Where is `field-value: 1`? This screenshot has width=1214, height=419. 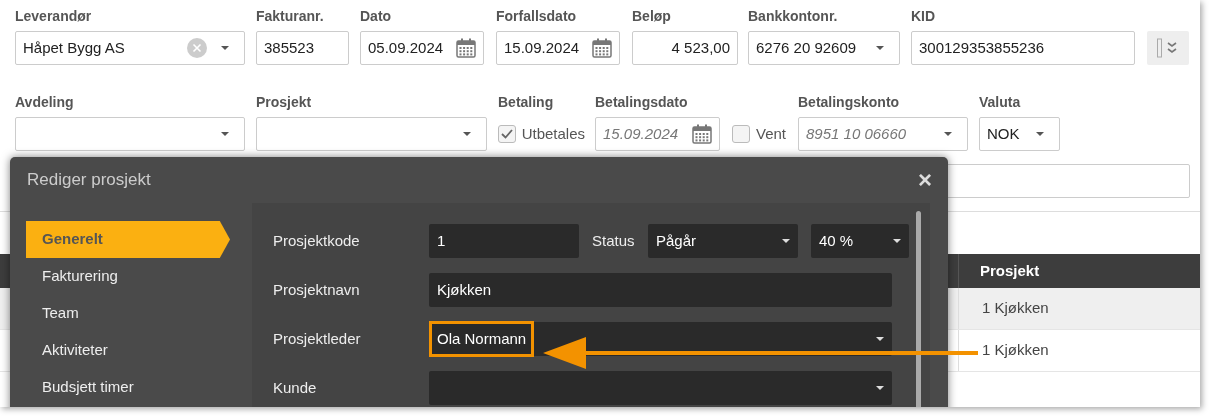
field-value: 1 is located at coordinates (441, 240).